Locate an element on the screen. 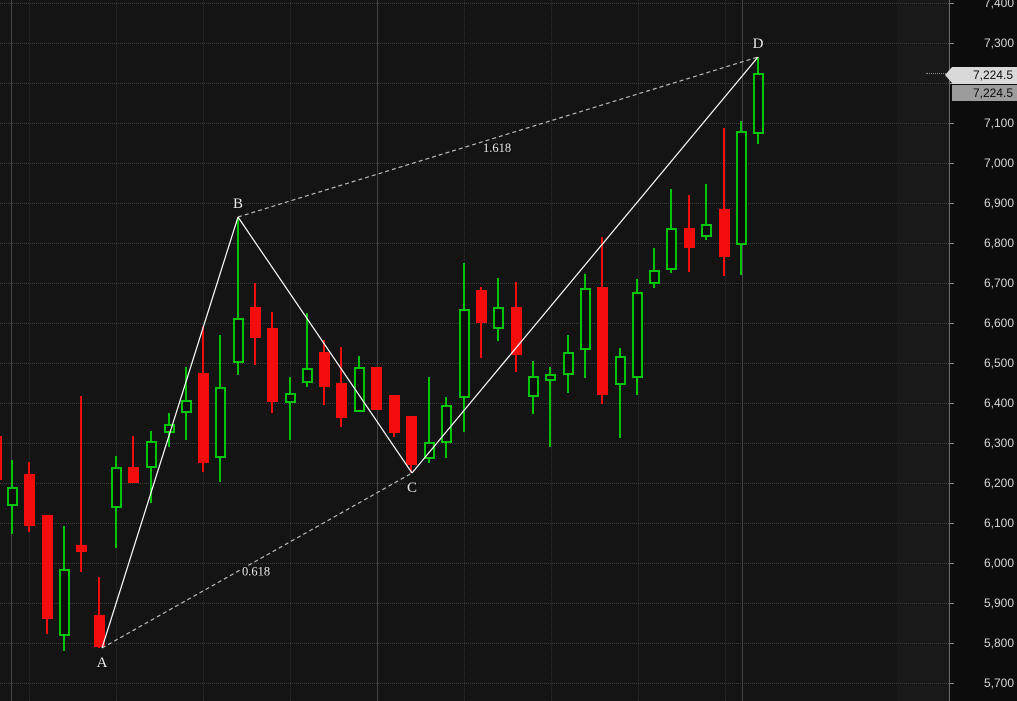 This screenshot has height=701, width=1017. price-axis-label: 6,700 is located at coordinates (998, 282).